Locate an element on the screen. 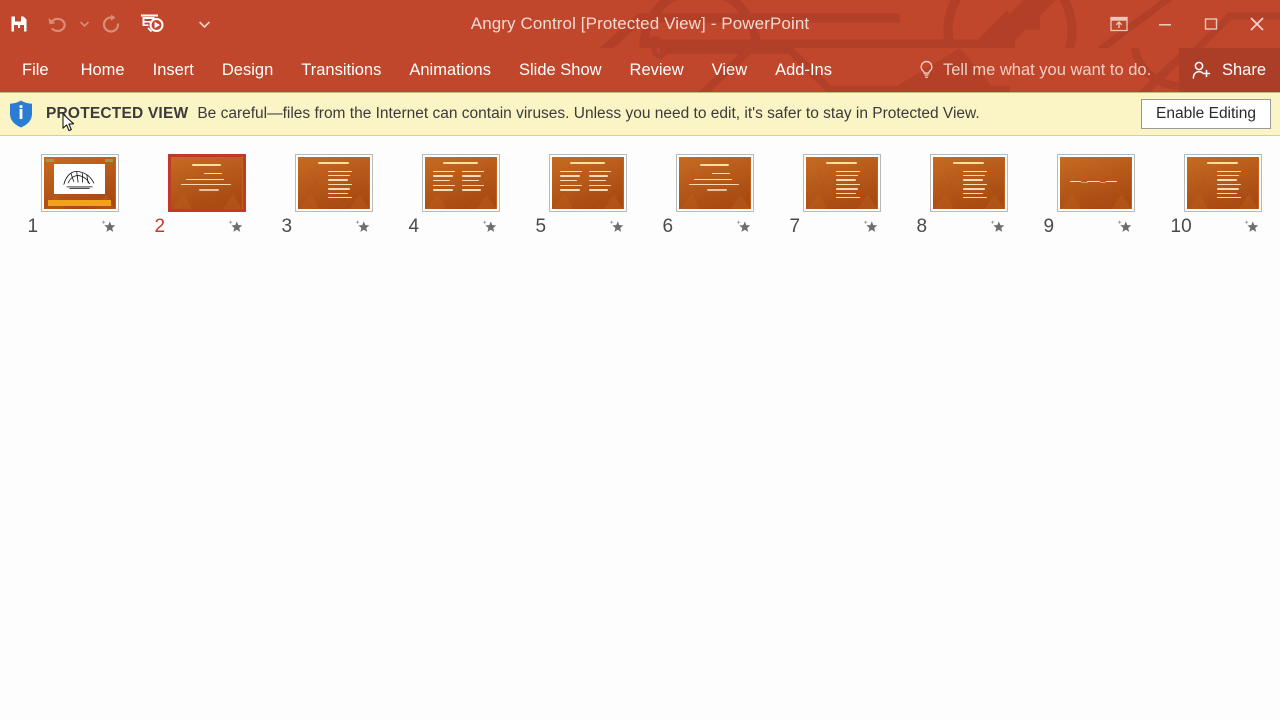 The image size is (1280, 720). redo-button is located at coordinates (111, 24).